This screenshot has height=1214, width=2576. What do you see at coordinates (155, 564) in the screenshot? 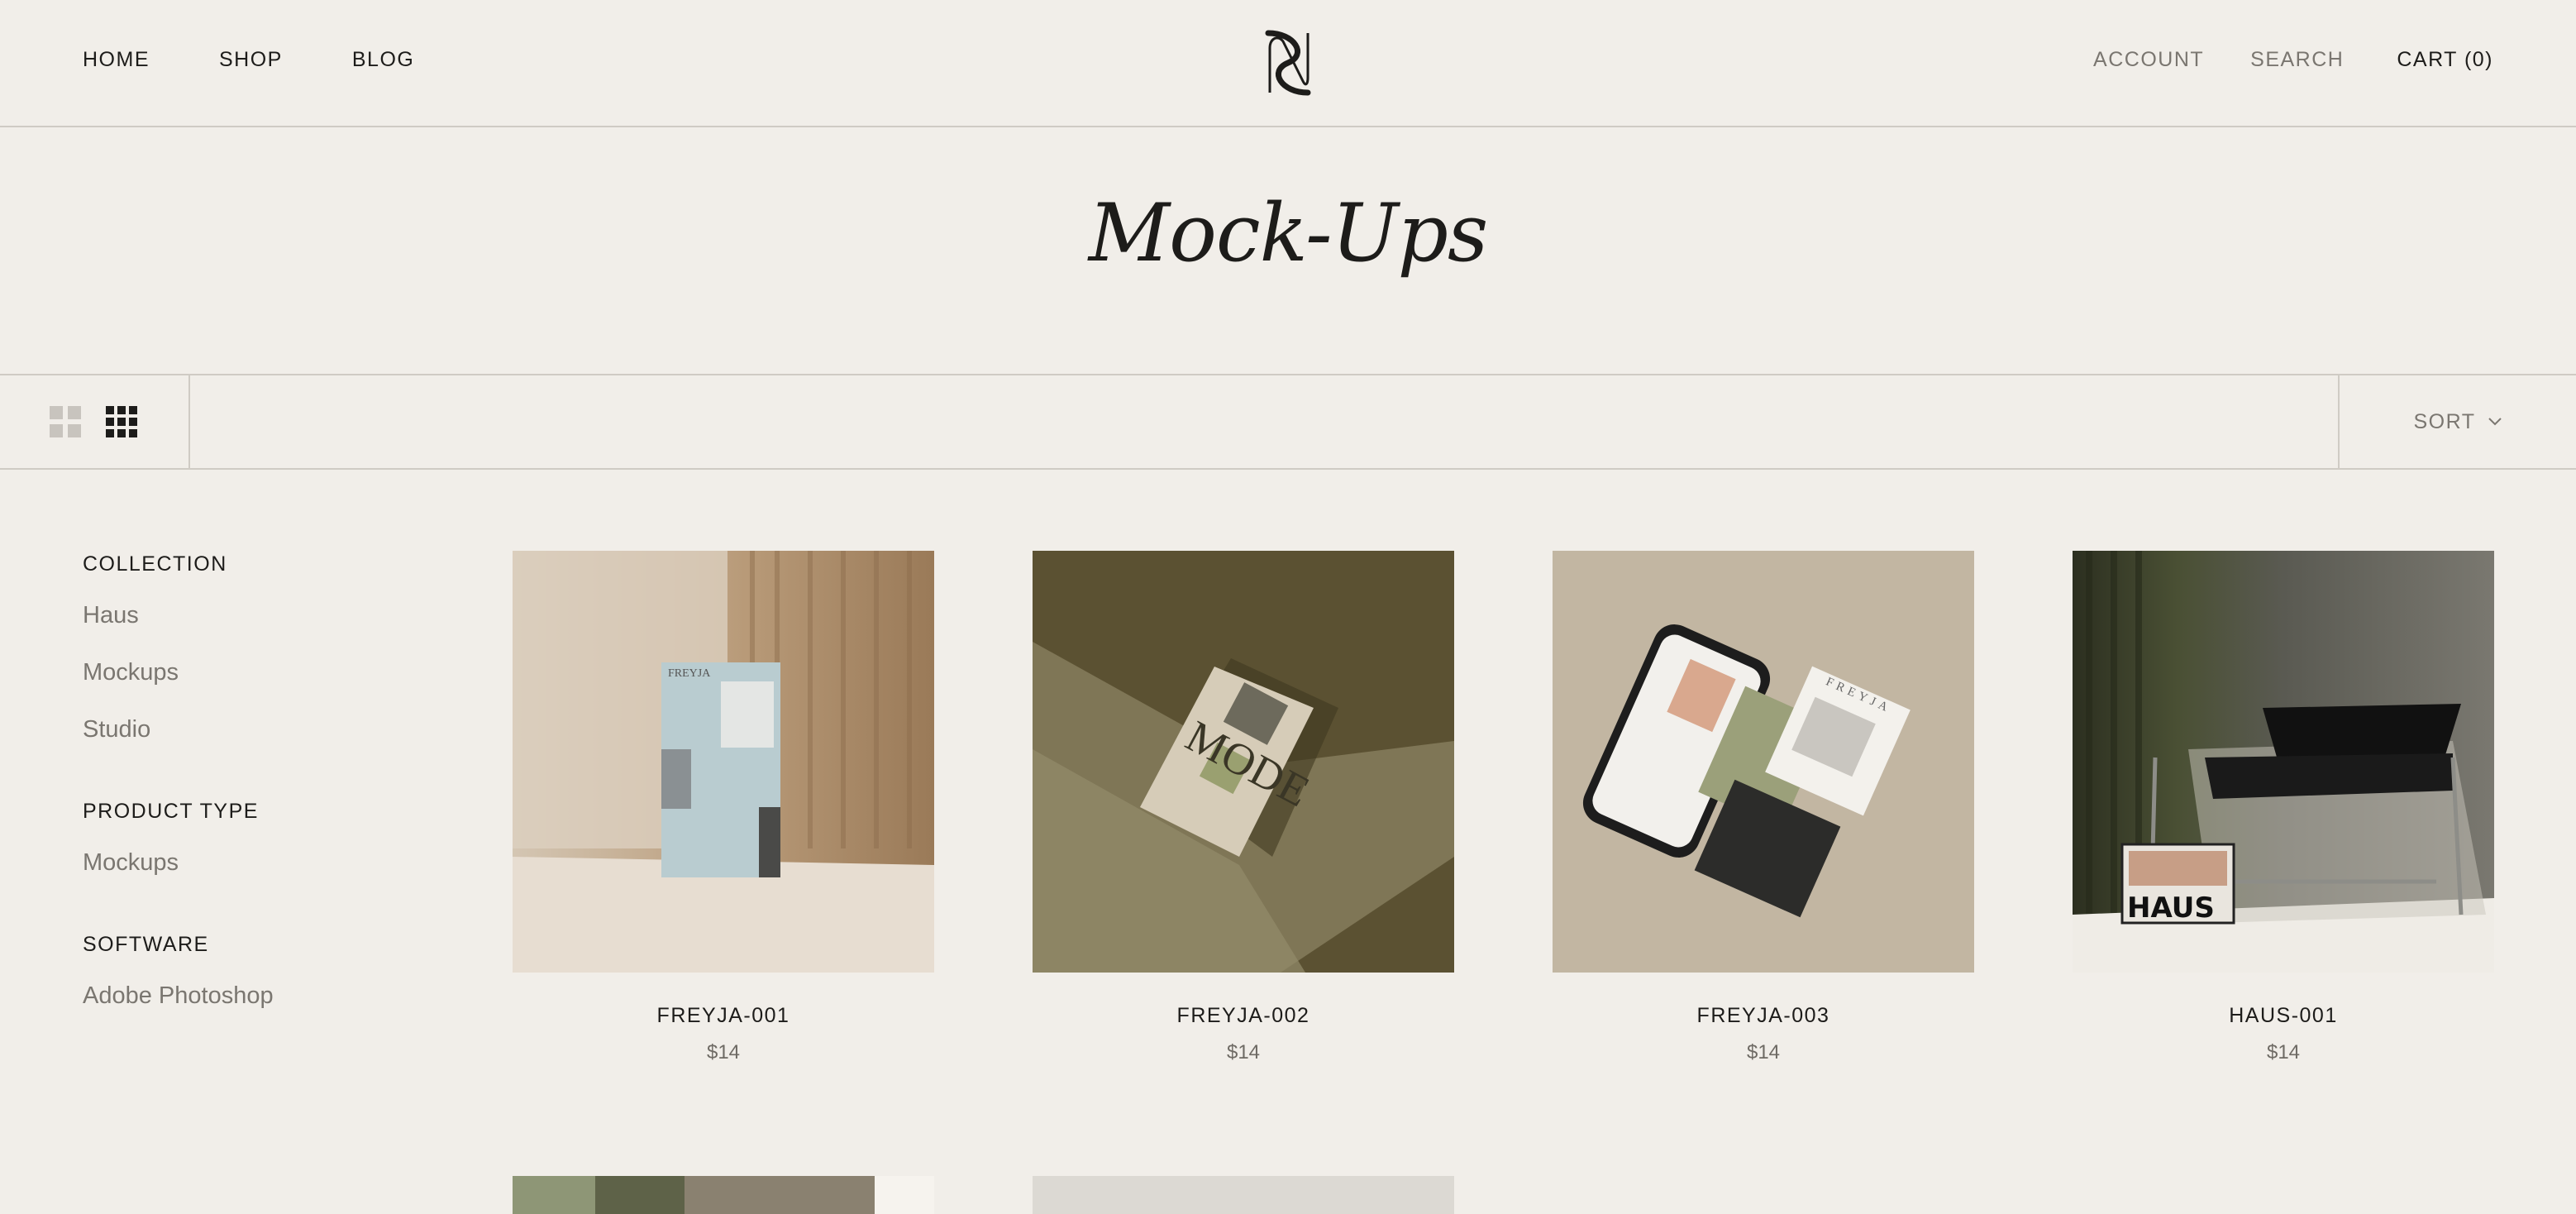
I see `filter-heading: COLLECTION` at bounding box center [155, 564].